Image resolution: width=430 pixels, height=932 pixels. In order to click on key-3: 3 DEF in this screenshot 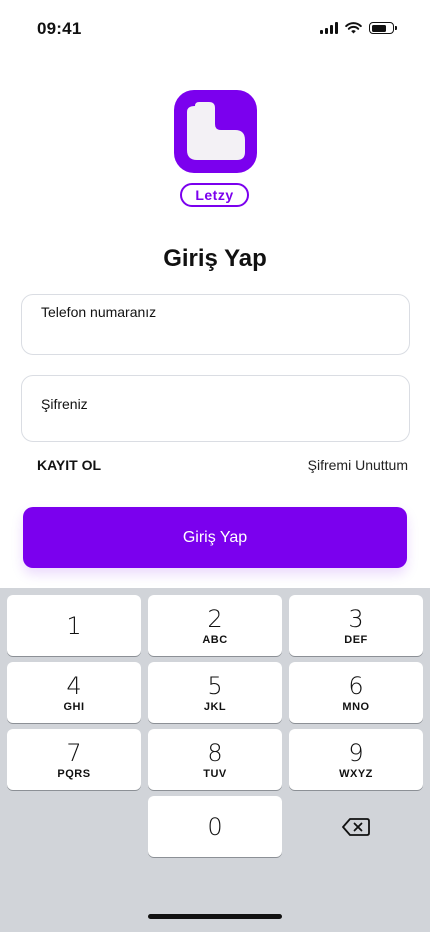, I will do `click(356, 625)`.